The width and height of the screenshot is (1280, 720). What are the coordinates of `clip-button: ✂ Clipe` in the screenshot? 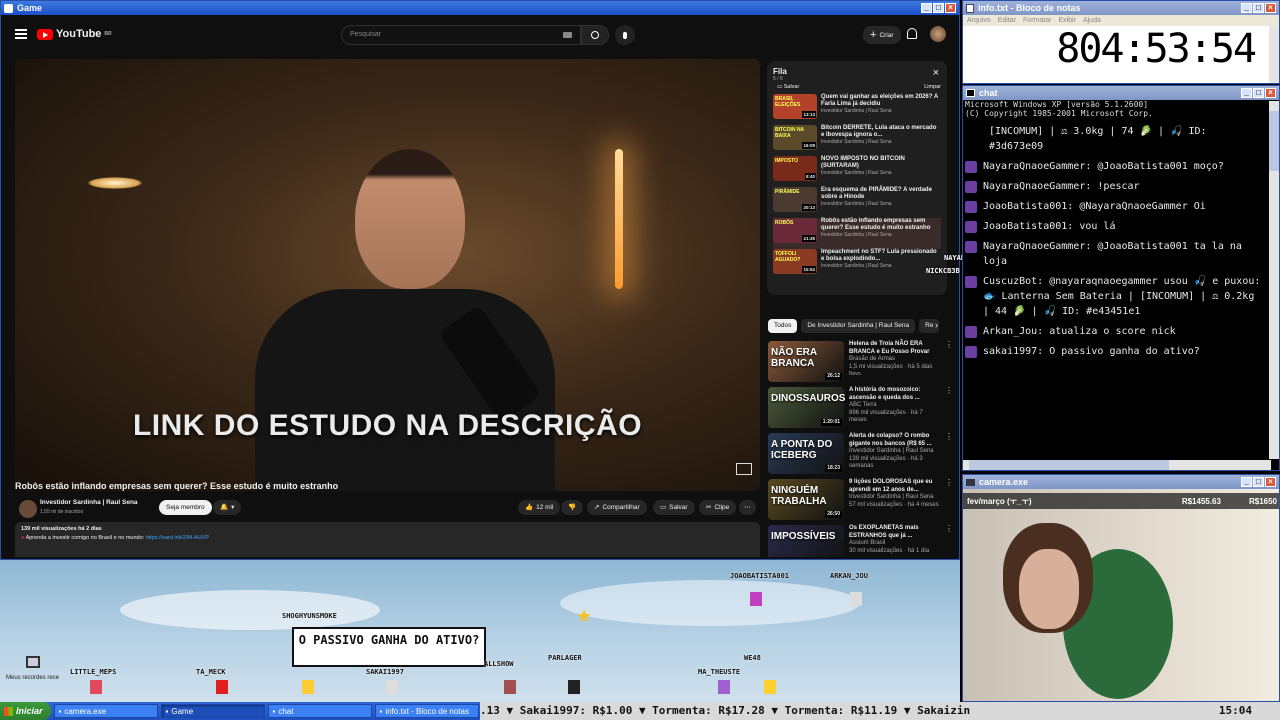 It's located at (718, 507).